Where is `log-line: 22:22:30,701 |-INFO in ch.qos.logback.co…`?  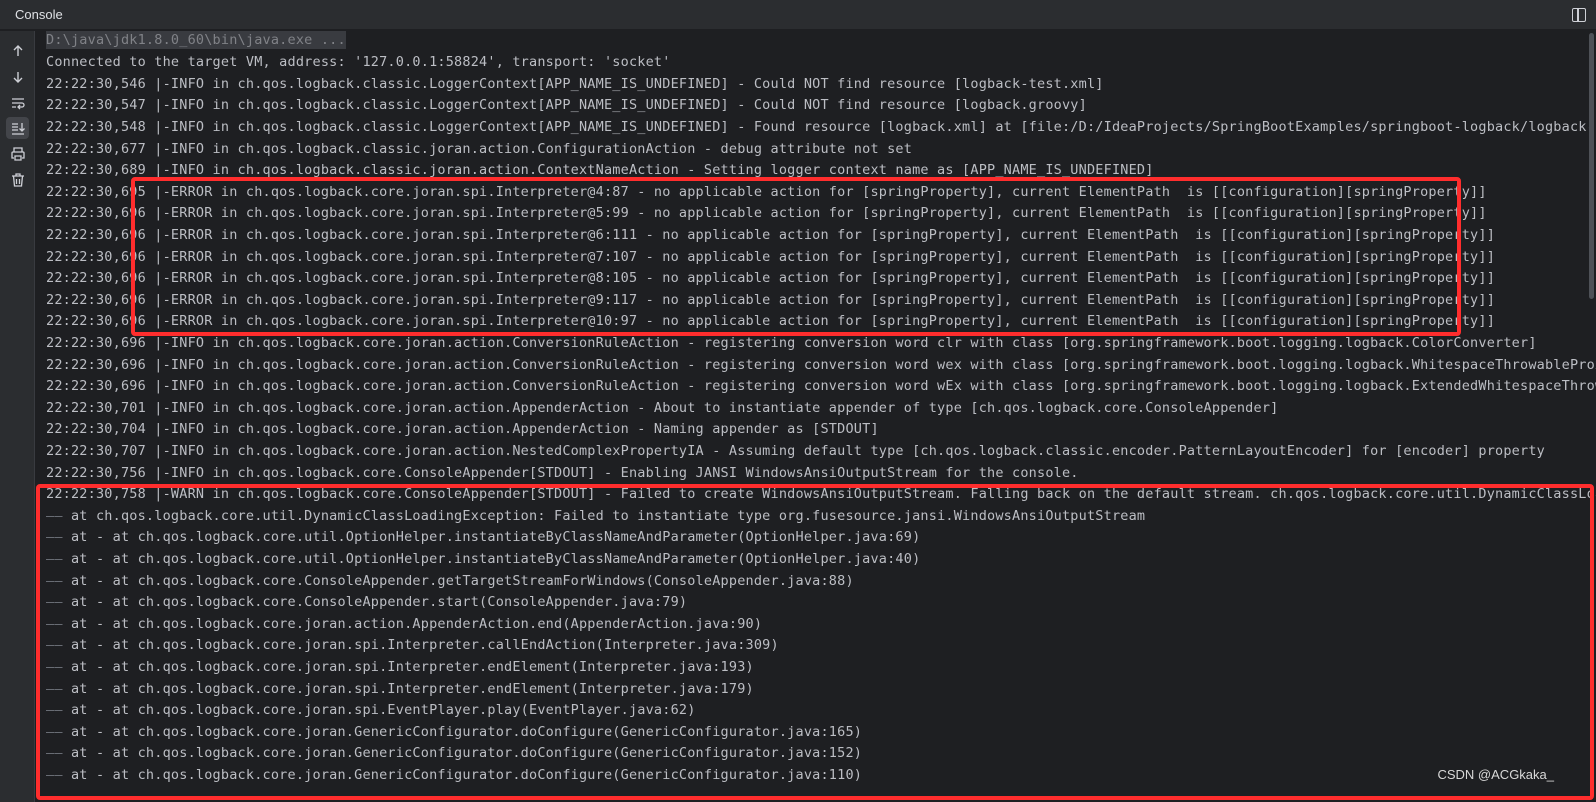
log-line: 22:22:30,701 |-INFO in ch.qos.logback.co… is located at coordinates (662, 408).